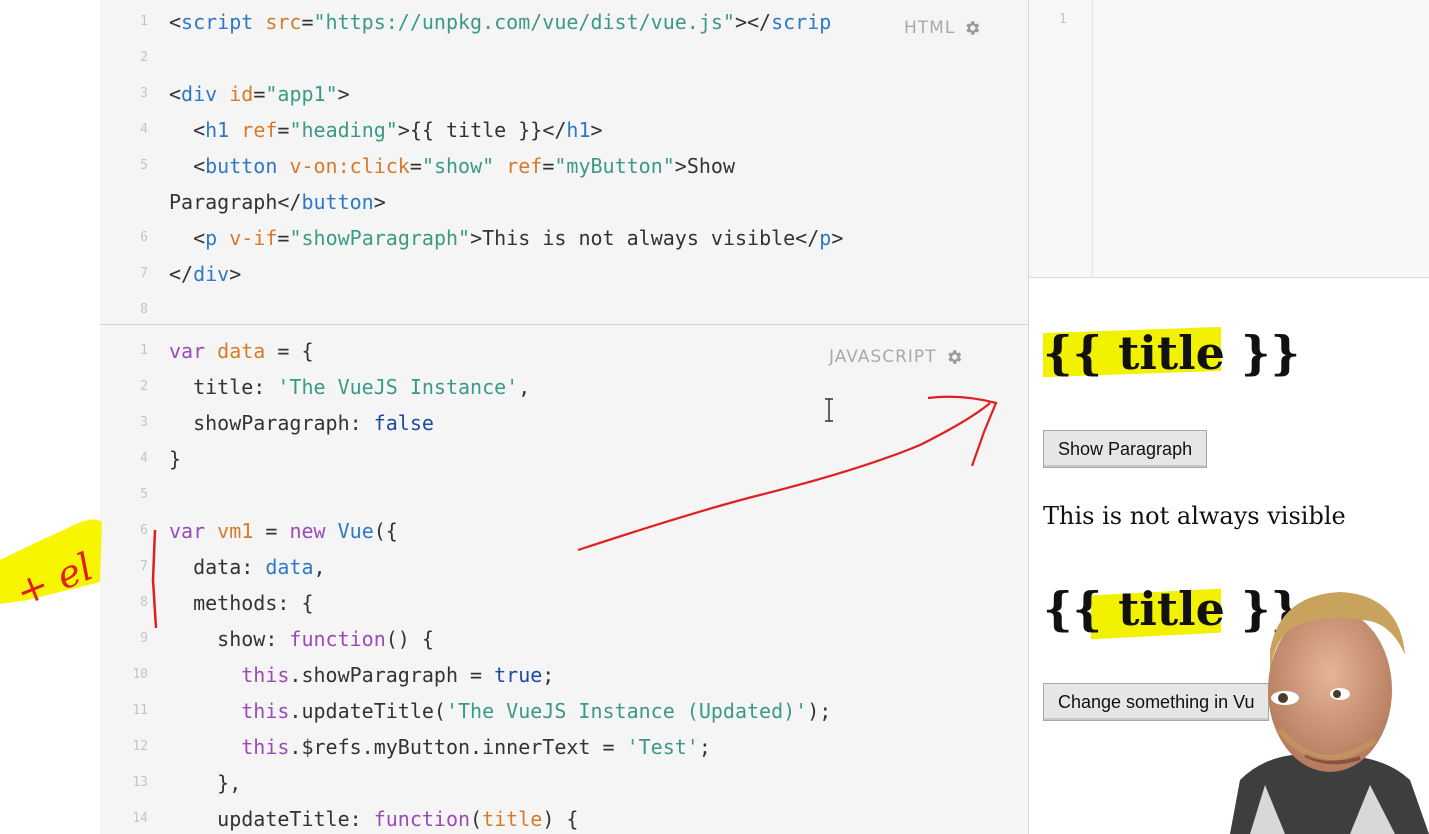  I want to click on code-token: >This is not always visible</, so click(645, 238).